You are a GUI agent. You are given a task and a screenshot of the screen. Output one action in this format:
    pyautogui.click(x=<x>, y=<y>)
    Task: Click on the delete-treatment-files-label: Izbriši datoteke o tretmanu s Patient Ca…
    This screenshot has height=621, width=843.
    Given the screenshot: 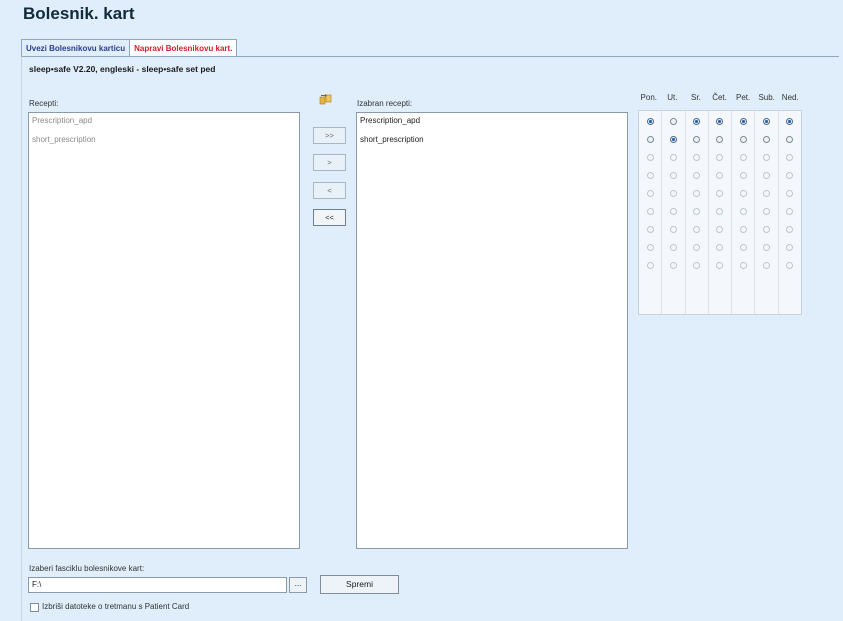 What is the action you would take?
    pyautogui.click(x=116, y=606)
    